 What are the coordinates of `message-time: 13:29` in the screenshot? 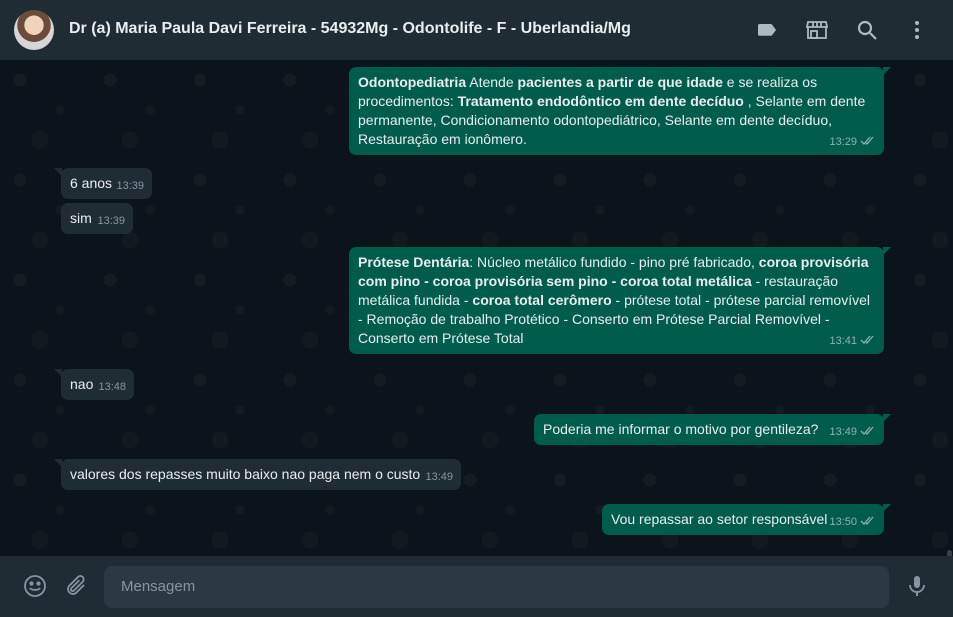 It's located at (843, 142).